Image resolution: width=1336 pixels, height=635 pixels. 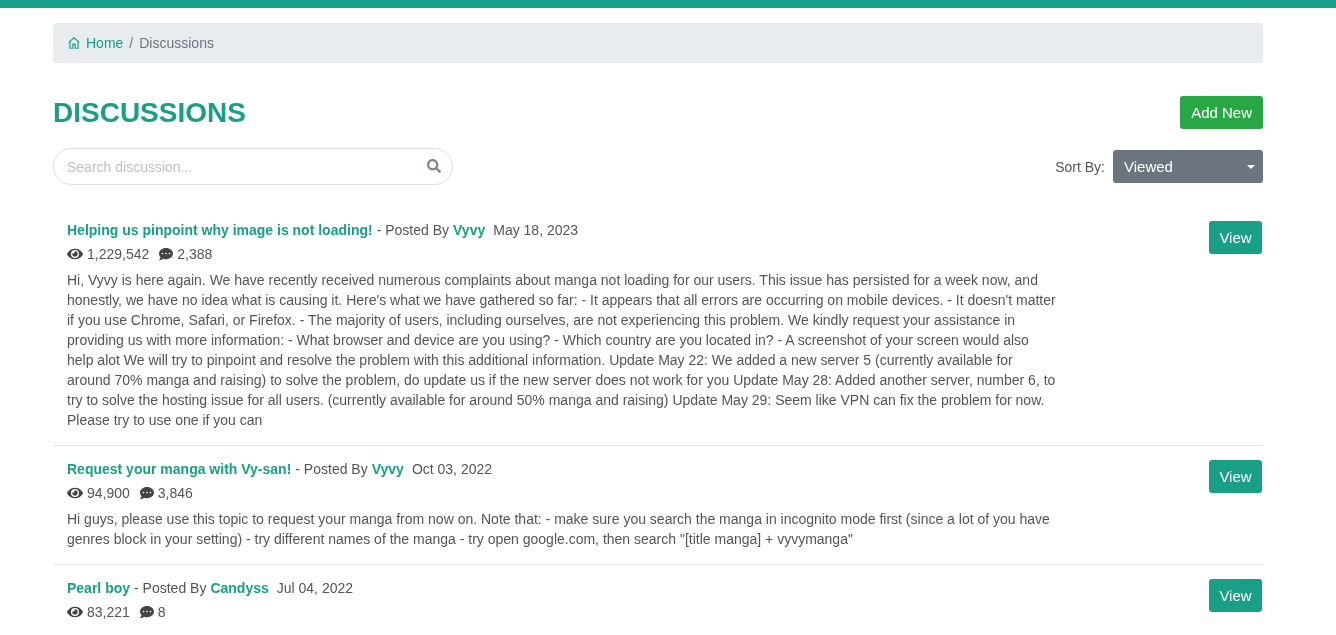 What do you see at coordinates (95, 43) in the screenshot?
I see `home-link: Home` at bounding box center [95, 43].